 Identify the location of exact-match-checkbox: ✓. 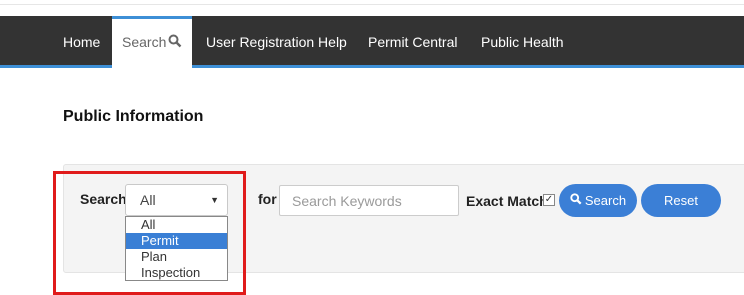
(549, 200).